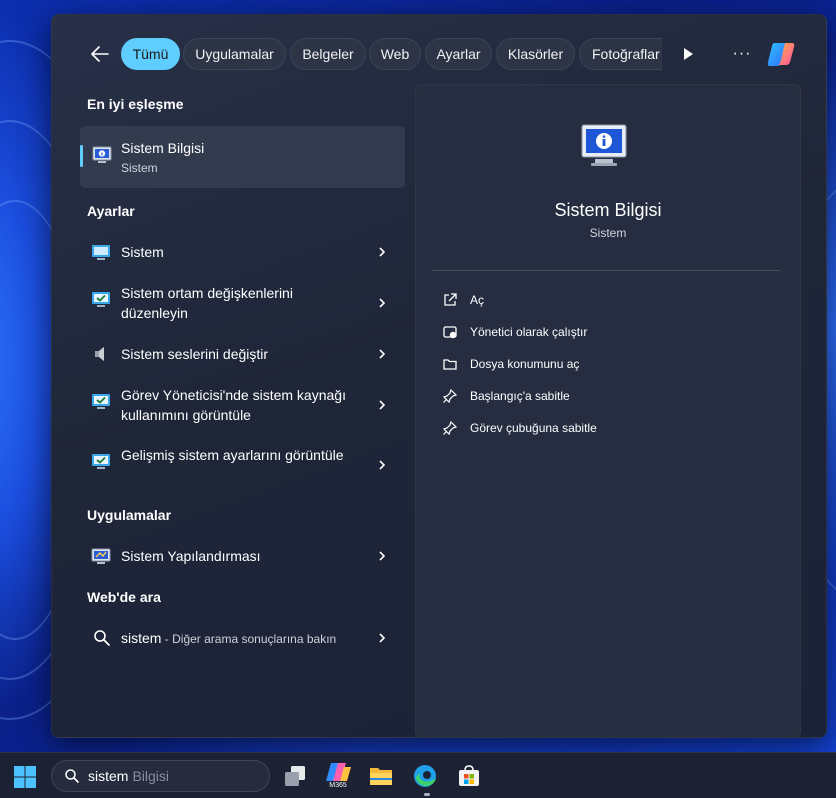  Describe the element at coordinates (234, 54) in the screenshot. I see `tab-uygulamalar: Uygulamalar` at that location.